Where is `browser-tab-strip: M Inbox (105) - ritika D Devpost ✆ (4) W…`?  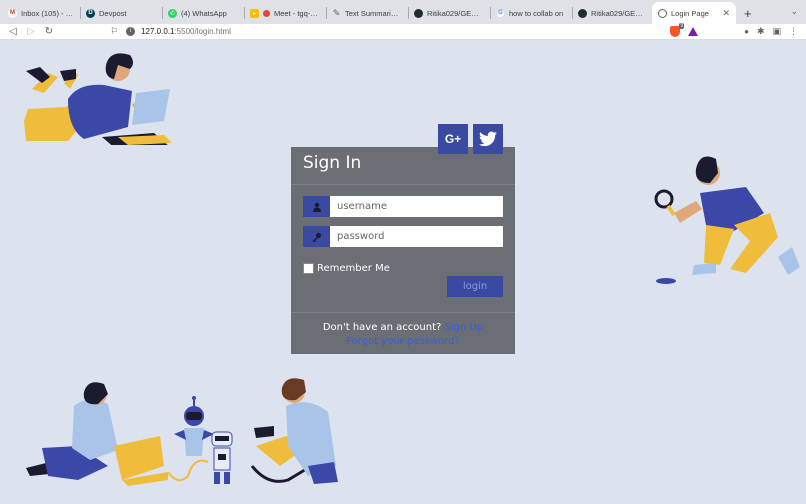
browser-tab-strip: M Inbox (105) - ritika D Devpost ✆ (4) W… is located at coordinates (403, 12).